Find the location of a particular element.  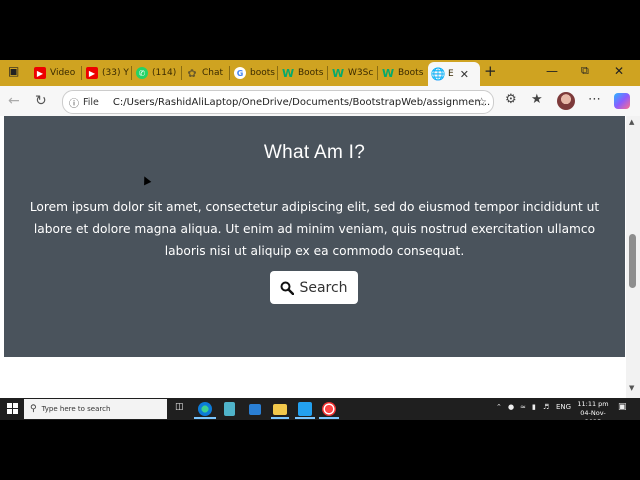

tab-label: W3Sc is located at coordinates (361, 73).